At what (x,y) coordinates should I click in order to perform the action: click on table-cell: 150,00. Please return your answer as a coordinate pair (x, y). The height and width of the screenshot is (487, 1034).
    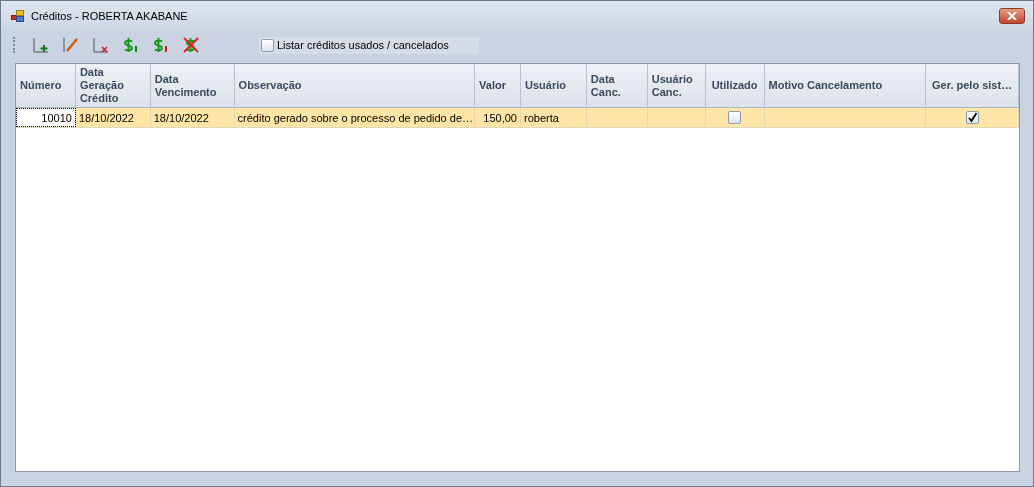
    Looking at the image, I should click on (498, 117).